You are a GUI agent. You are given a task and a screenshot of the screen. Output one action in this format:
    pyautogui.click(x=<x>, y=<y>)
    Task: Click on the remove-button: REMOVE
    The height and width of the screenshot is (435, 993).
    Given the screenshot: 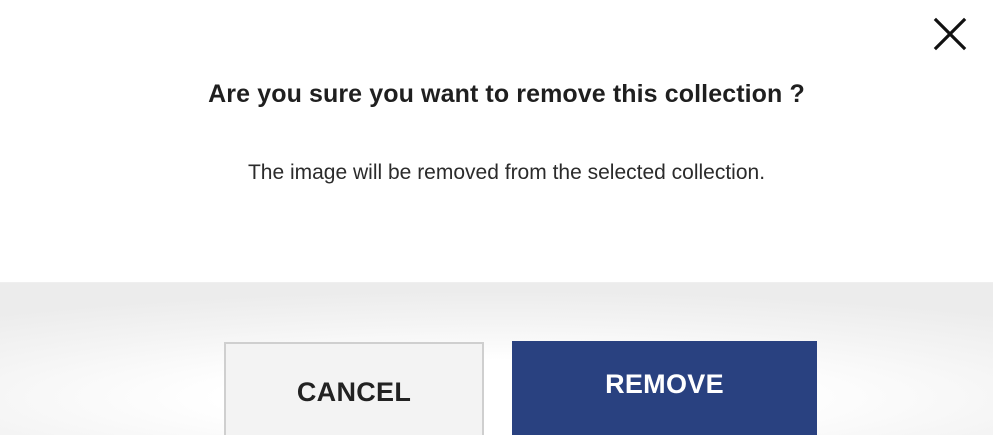 What is the action you would take?
    pyautogui.click(x=664, y=388)
    